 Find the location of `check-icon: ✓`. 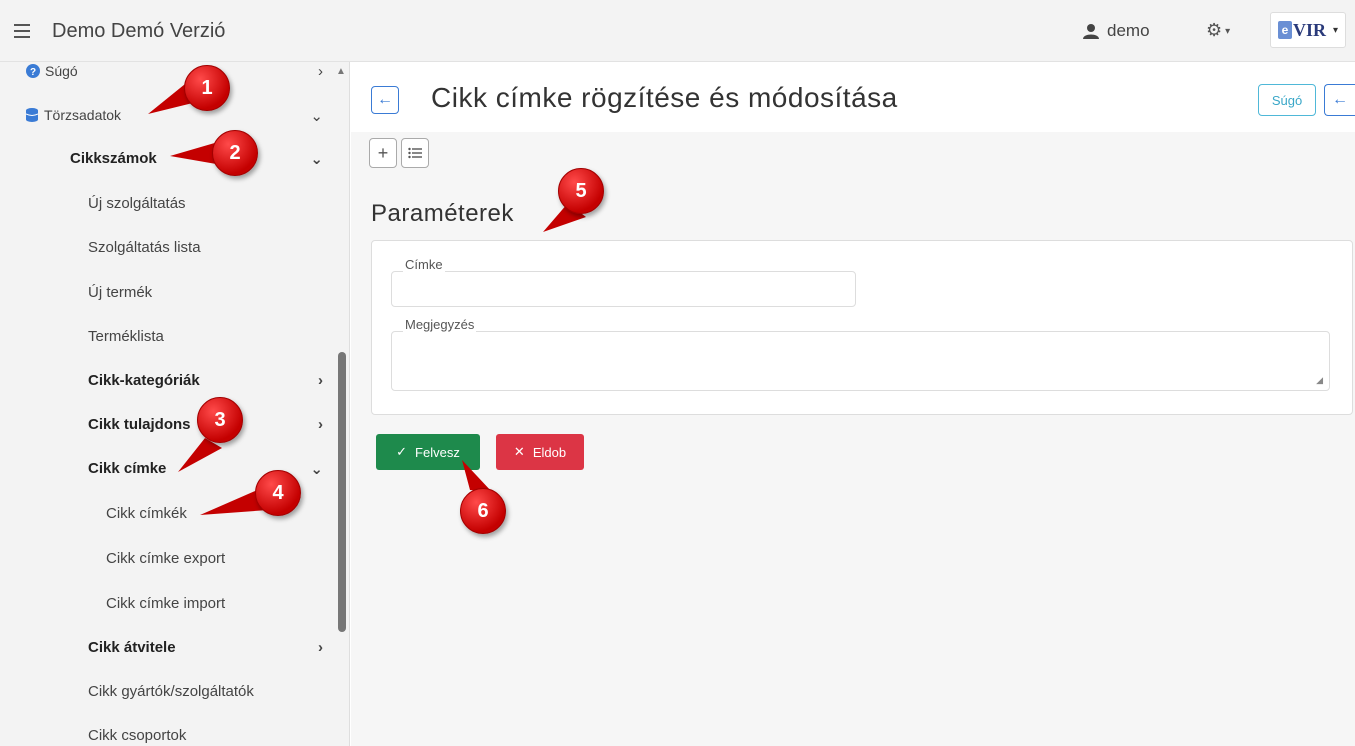

check-icon: ✓ is located at coordinates (402, 451).